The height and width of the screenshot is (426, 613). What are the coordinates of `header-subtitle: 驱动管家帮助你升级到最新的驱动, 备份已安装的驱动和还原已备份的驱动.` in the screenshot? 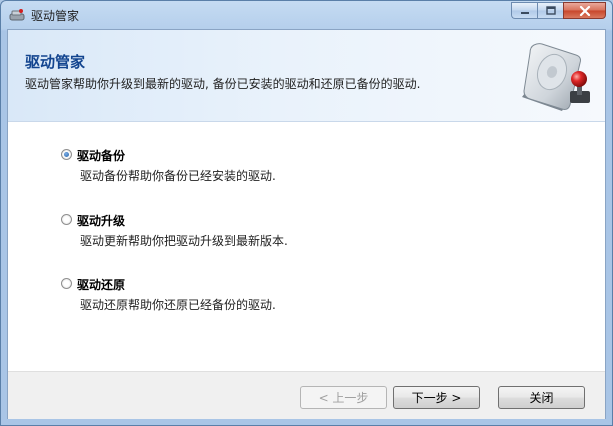 It's located at (223, 84).